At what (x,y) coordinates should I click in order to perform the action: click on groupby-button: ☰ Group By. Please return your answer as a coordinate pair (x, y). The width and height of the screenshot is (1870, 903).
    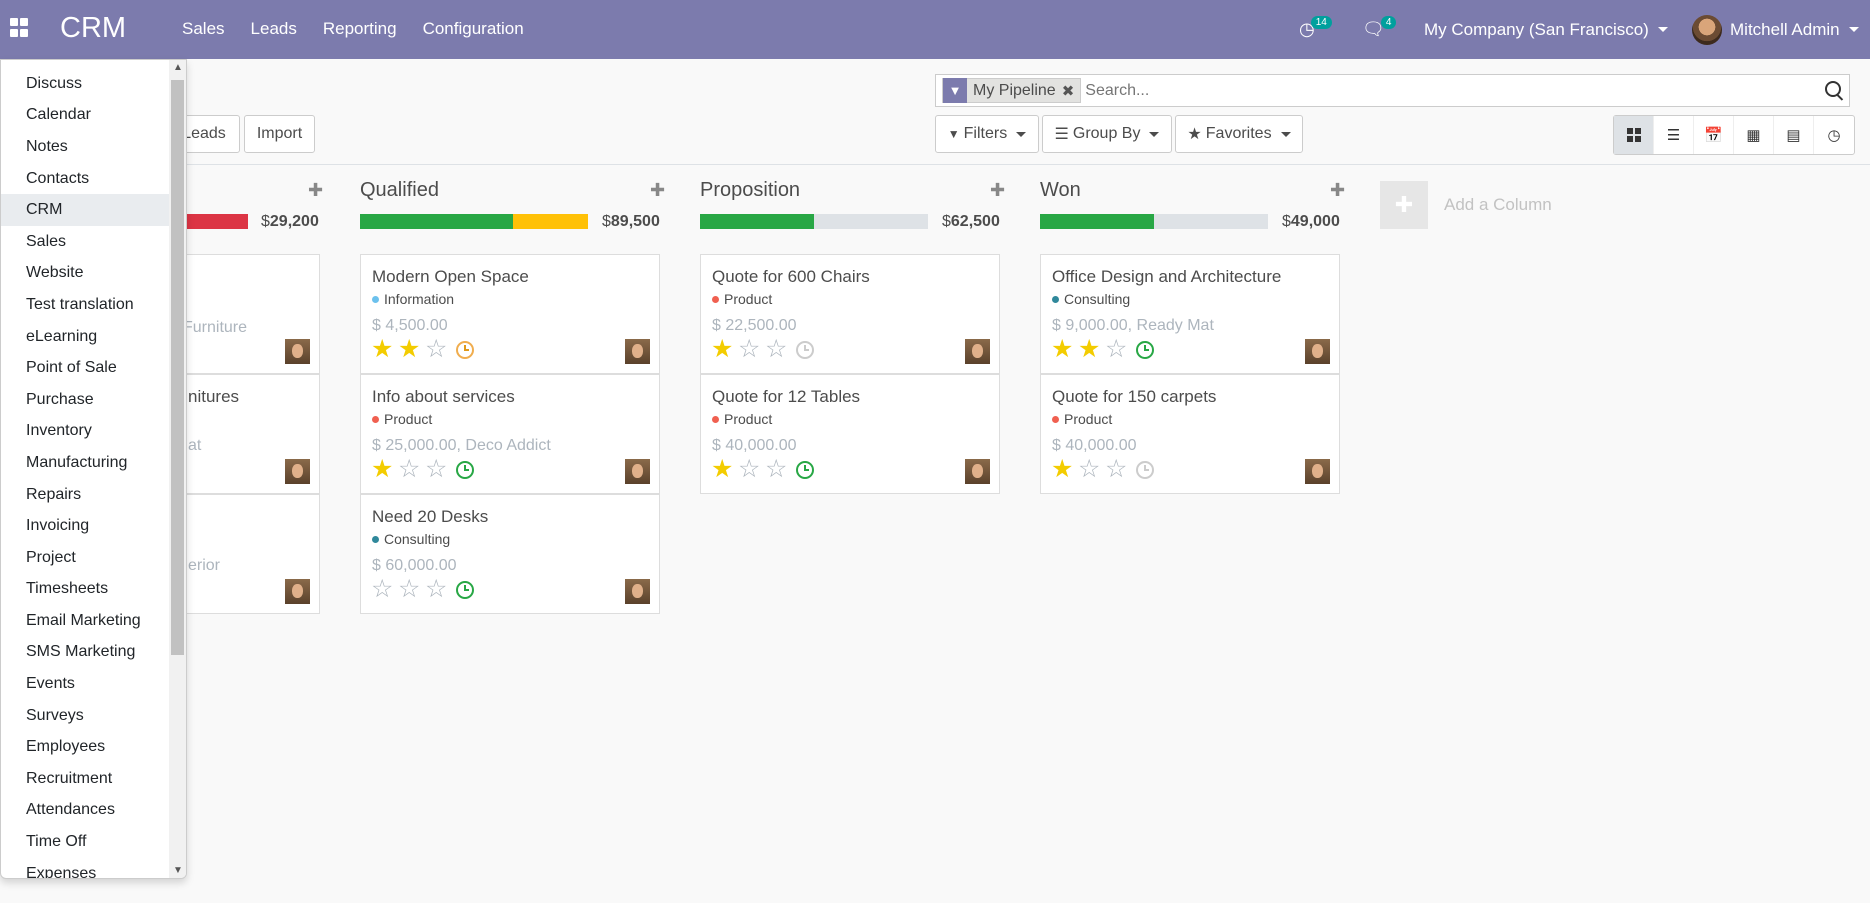
    Looking at the image, I should click on (1107, 134).